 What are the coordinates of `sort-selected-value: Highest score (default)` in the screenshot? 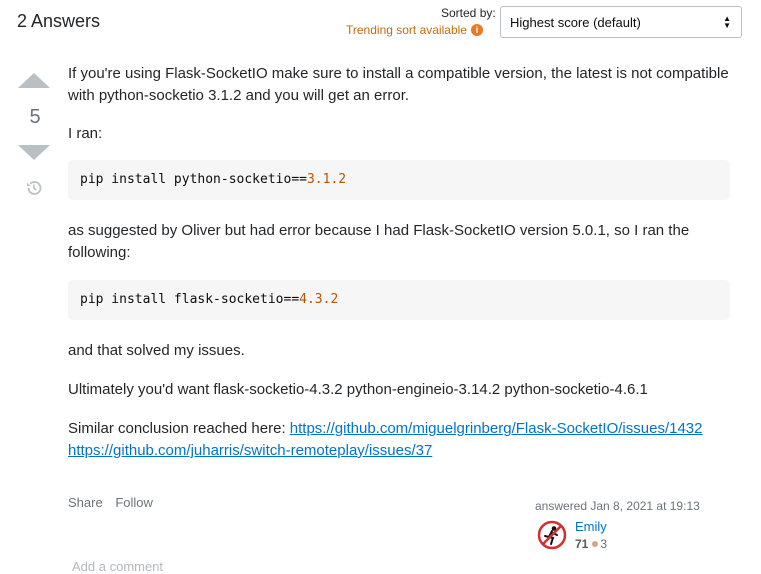 It's located at (575, 22).